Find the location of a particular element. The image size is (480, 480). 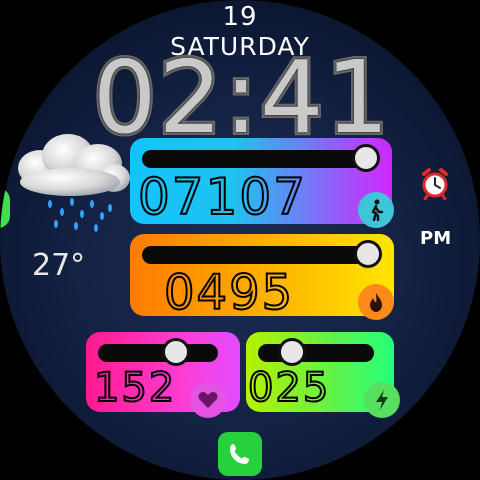

battery-progress-track is located at coordinates (316, 353).